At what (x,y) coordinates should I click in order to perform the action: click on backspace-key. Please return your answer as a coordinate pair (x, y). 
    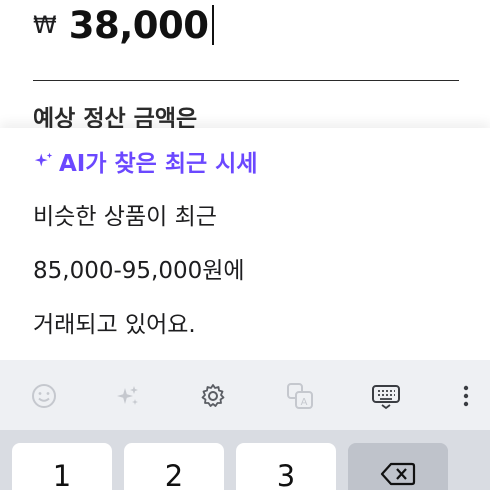
    Looking at the image, I should click on (398, 466).